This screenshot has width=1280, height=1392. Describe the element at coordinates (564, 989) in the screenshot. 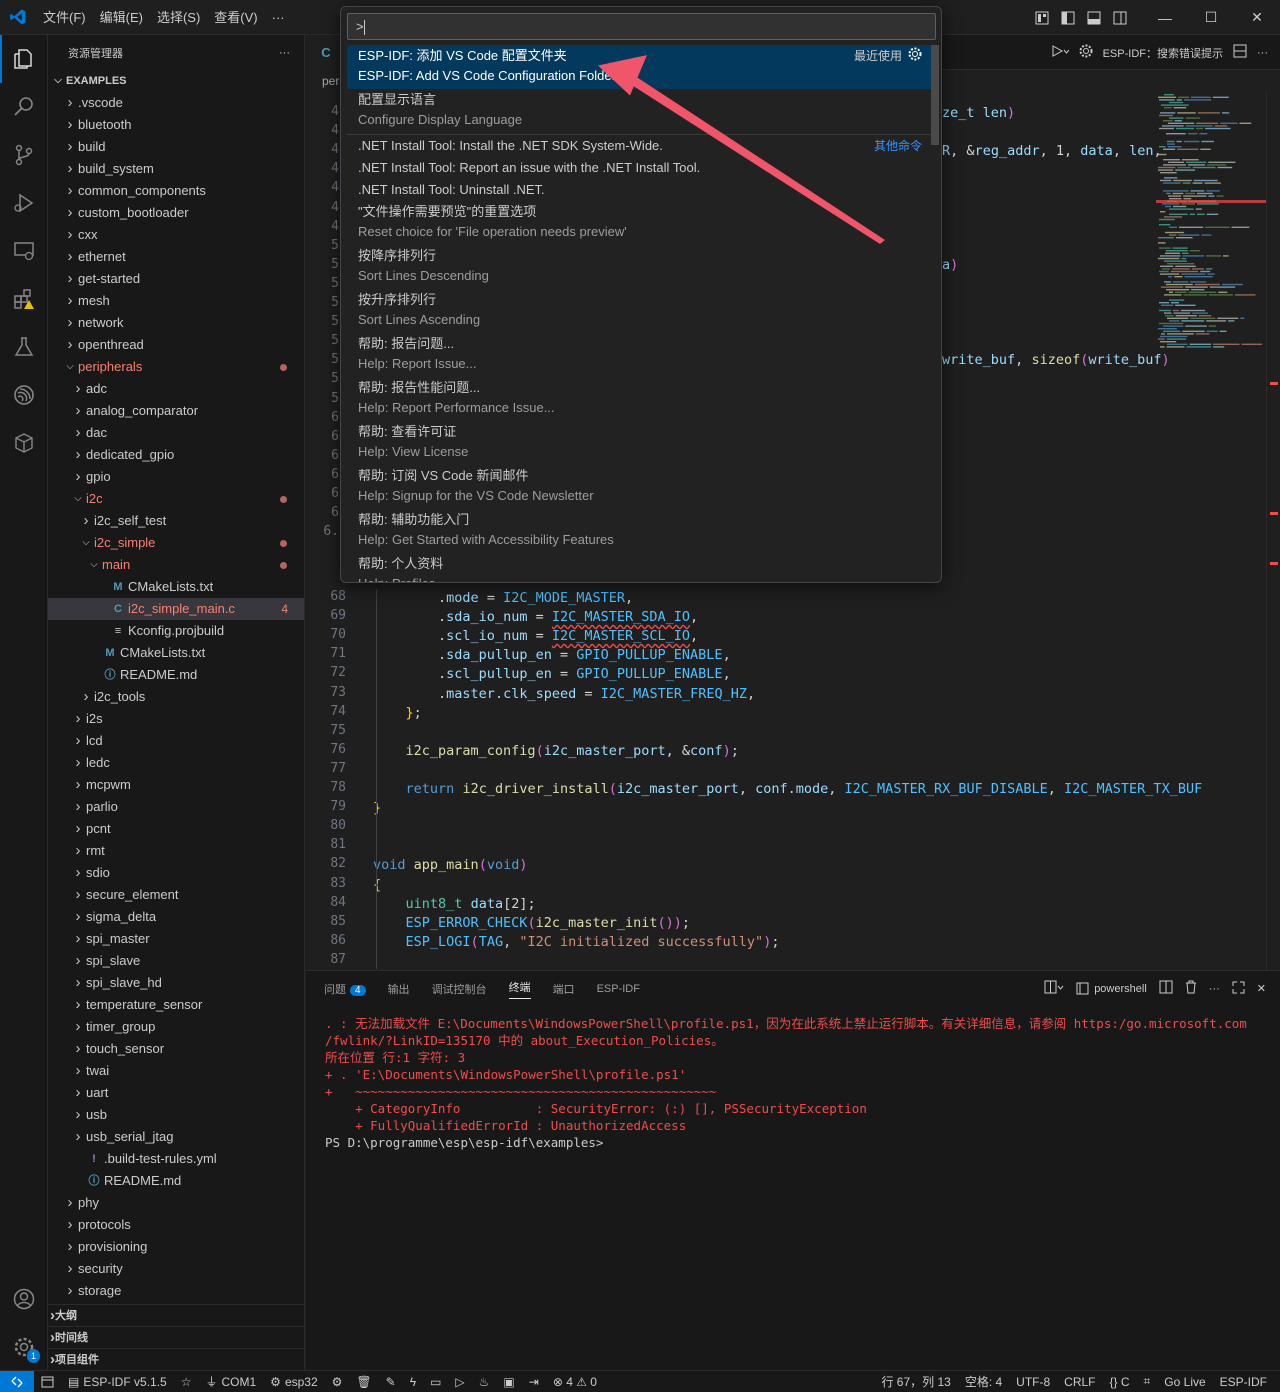

I see `panel-tab-4: 端口` at that location.